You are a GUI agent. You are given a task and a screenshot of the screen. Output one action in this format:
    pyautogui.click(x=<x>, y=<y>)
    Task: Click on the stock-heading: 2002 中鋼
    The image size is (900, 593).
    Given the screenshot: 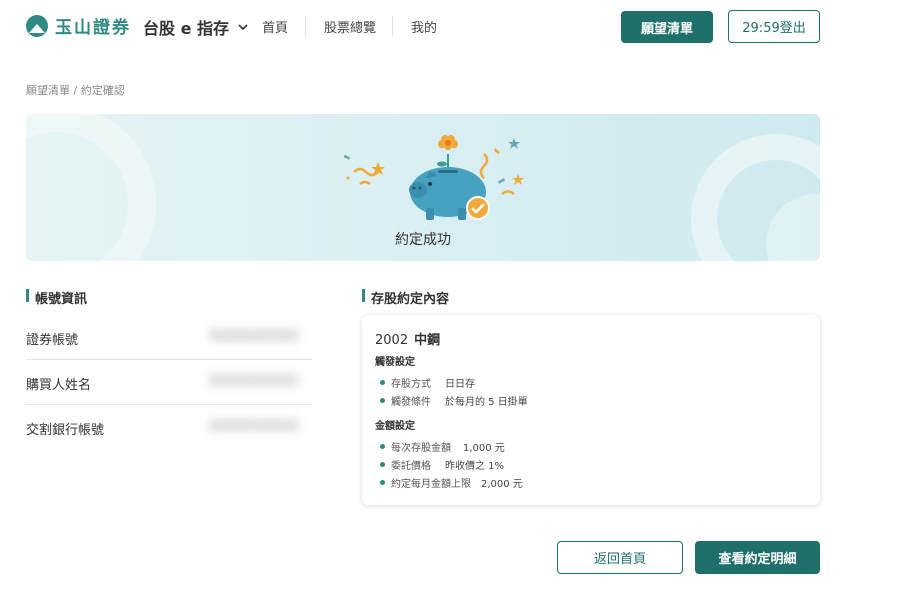 What is the action you would take?
    pyautogui.click(x=407, y=338)
    